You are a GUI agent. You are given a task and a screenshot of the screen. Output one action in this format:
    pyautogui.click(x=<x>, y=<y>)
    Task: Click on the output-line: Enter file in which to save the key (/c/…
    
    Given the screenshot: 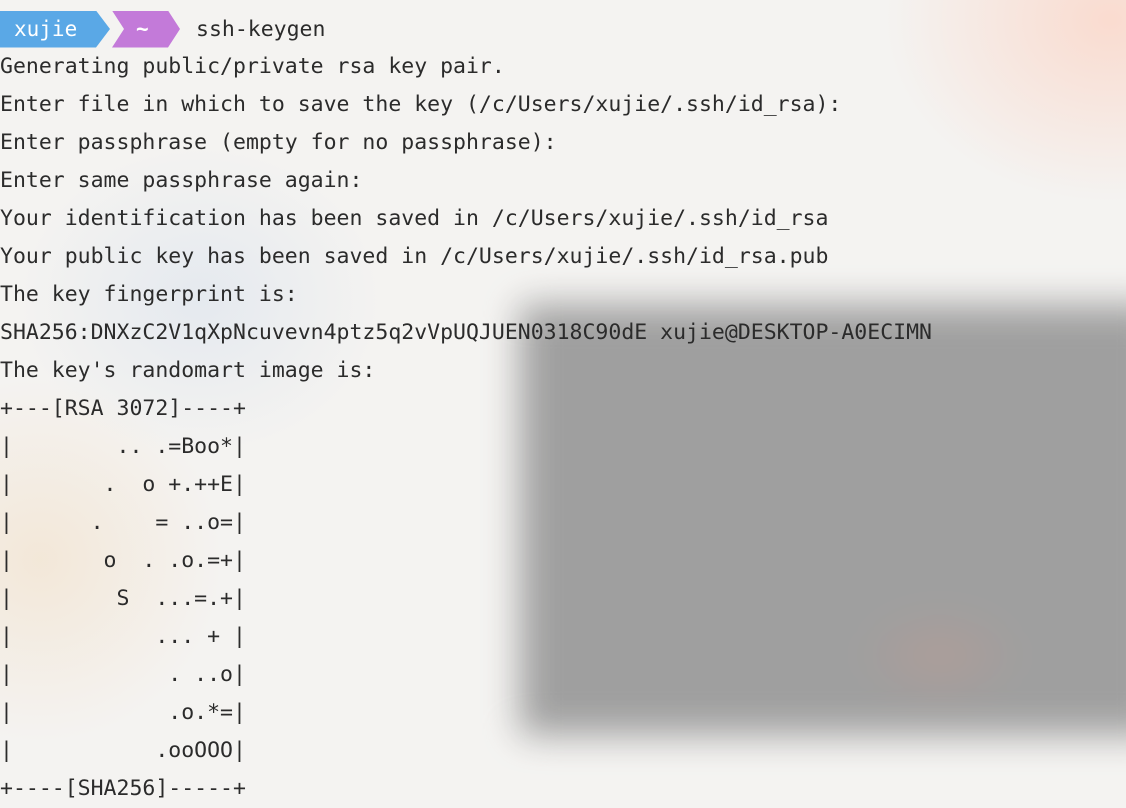 What is the action you would take?
    pyautogui.click(x=421, y=104)
    